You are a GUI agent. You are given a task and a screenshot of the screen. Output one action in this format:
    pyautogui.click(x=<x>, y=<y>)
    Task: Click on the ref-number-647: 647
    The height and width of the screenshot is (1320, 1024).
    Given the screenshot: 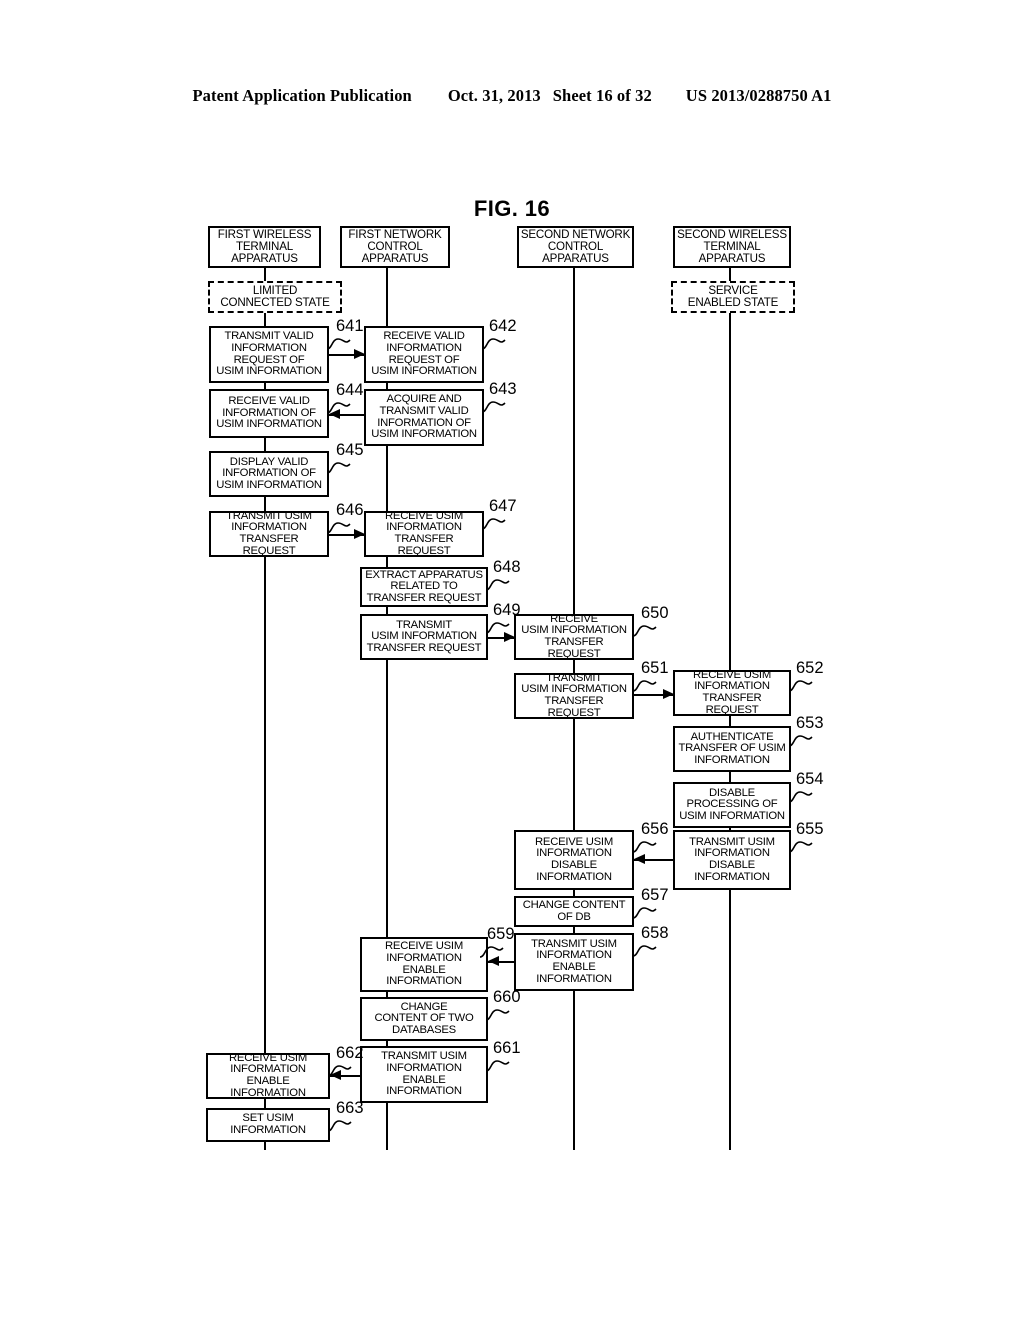 What is the action you would take?
    pyautogui.click(x=503, y=506)
    